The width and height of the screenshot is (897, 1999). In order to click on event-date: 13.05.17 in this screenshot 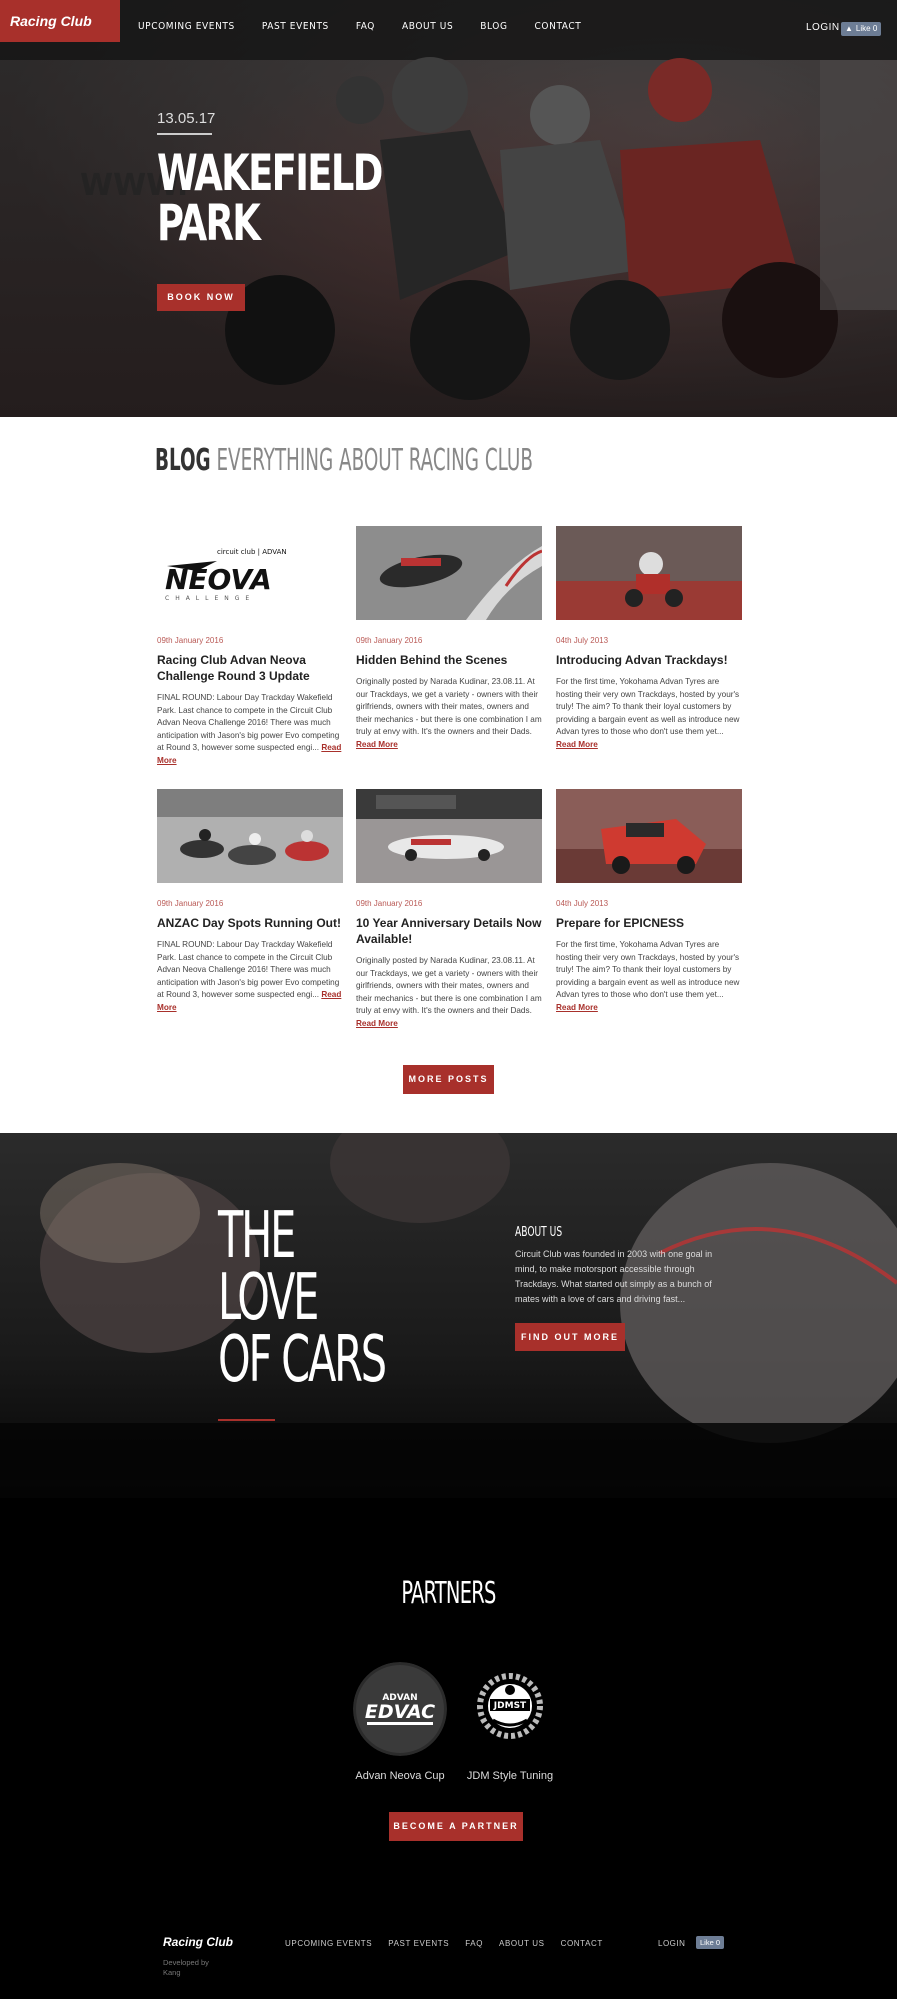, I will do `click(186, 118)`.